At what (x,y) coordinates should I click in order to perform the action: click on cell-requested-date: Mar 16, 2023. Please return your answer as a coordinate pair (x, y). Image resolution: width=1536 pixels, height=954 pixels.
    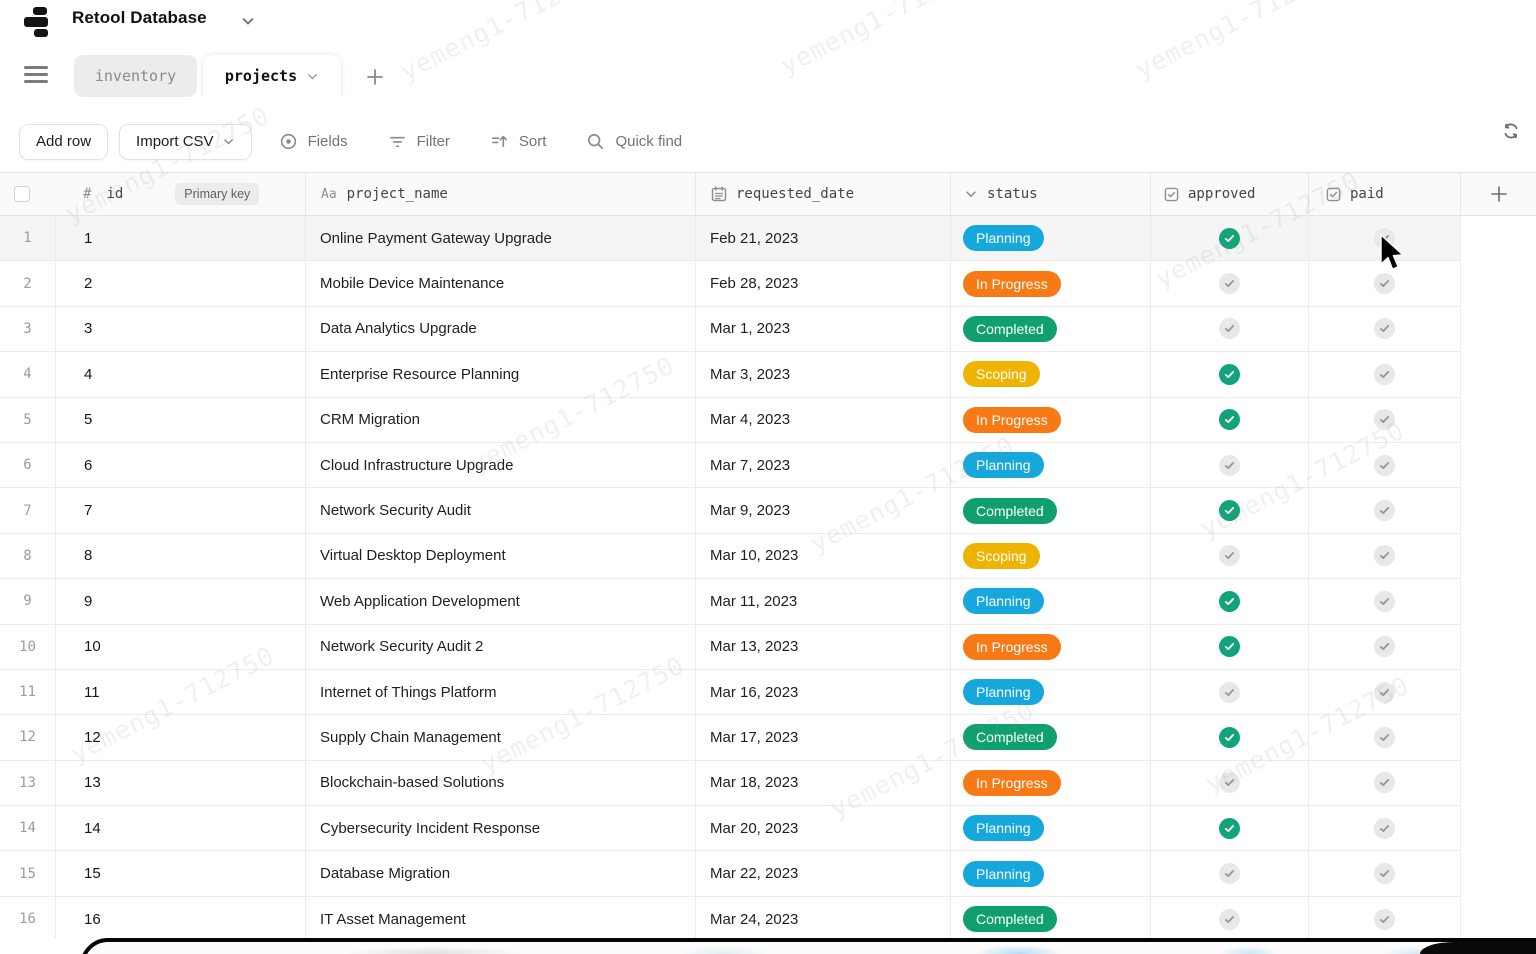
    Looking at the image, I should click on (822, 692).